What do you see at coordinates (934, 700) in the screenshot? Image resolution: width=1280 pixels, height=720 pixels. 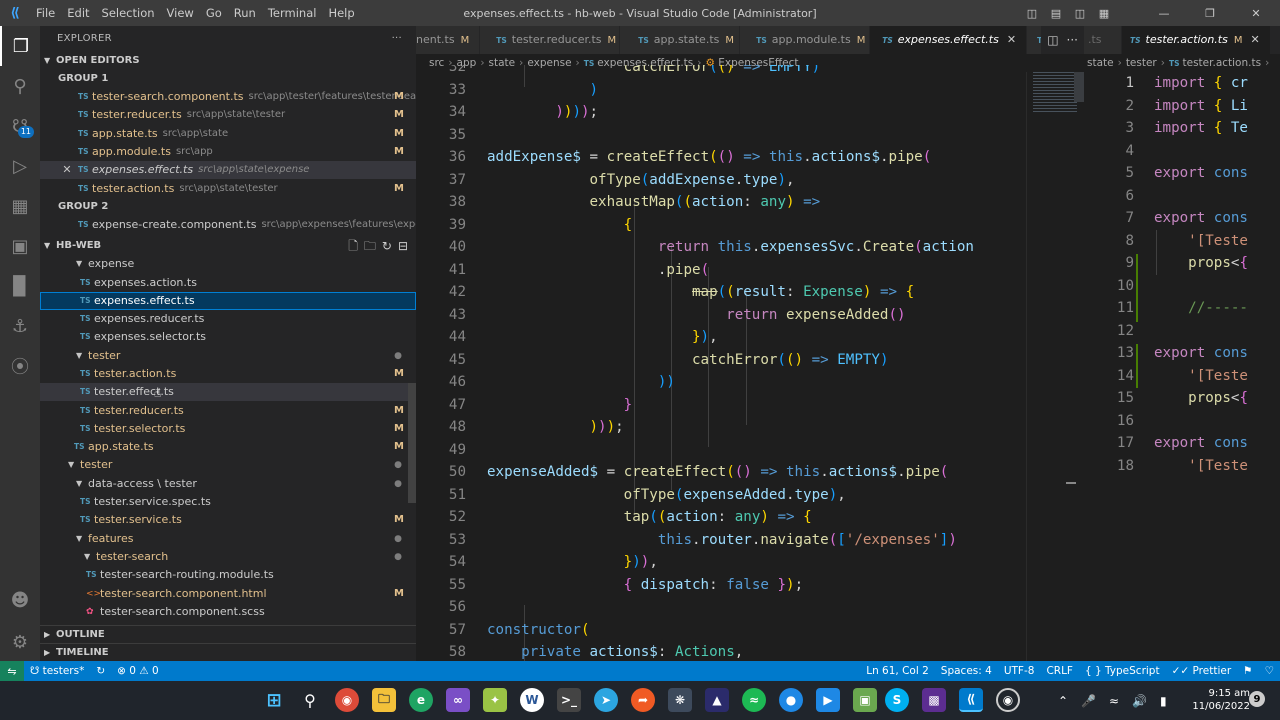 I see `app-icon: ▩` at bounding box center [934, 700].